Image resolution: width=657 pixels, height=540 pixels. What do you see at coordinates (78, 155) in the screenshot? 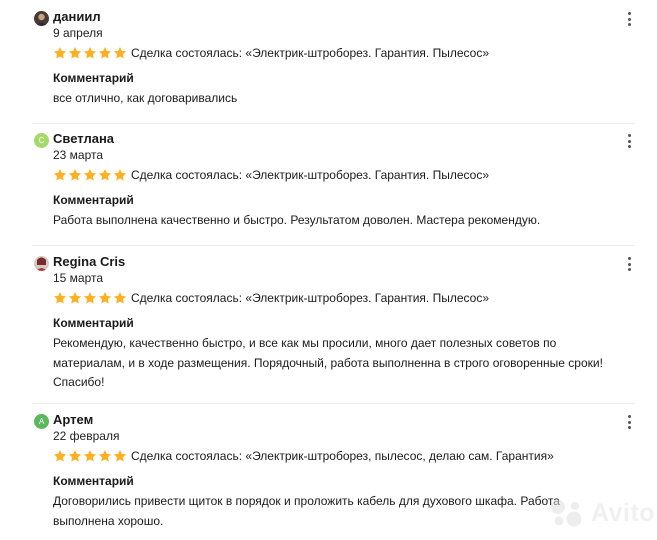
I see `review-date: 23 марта` at bounding box center [78, 155].